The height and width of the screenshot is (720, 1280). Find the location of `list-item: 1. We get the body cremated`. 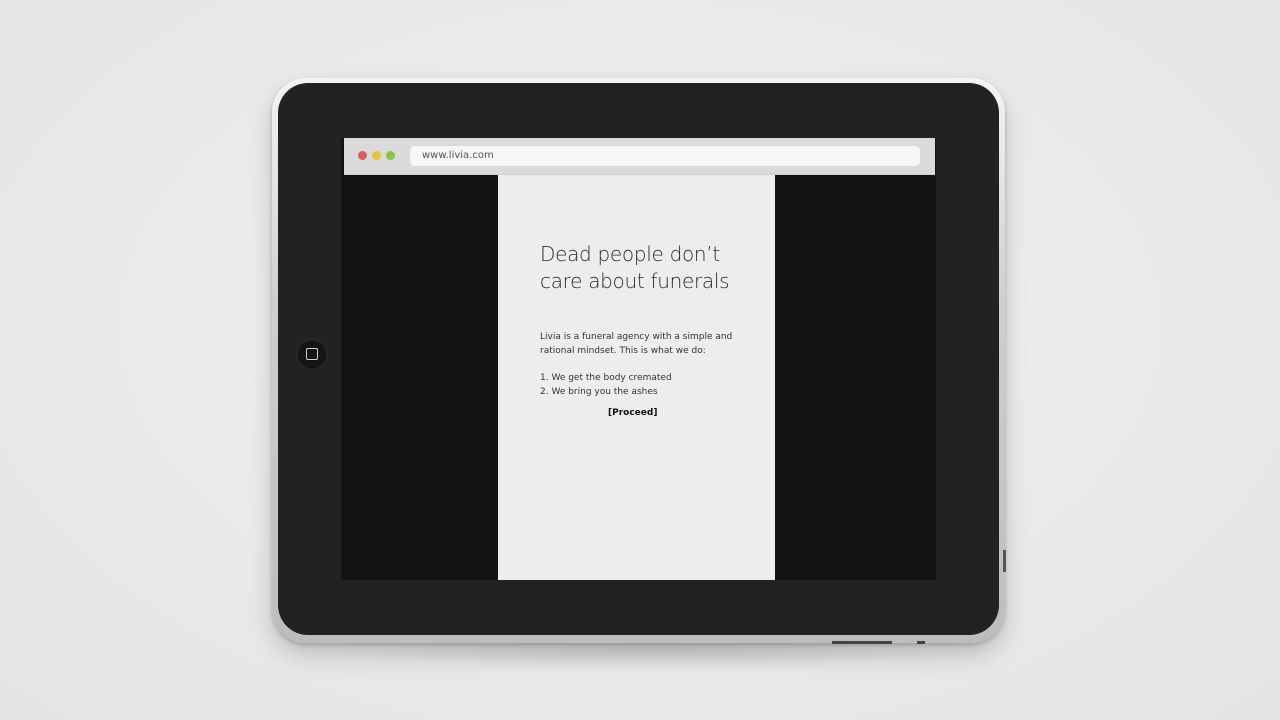

list-item: 1. We get the body cremated is located at coordinates (606, 378).